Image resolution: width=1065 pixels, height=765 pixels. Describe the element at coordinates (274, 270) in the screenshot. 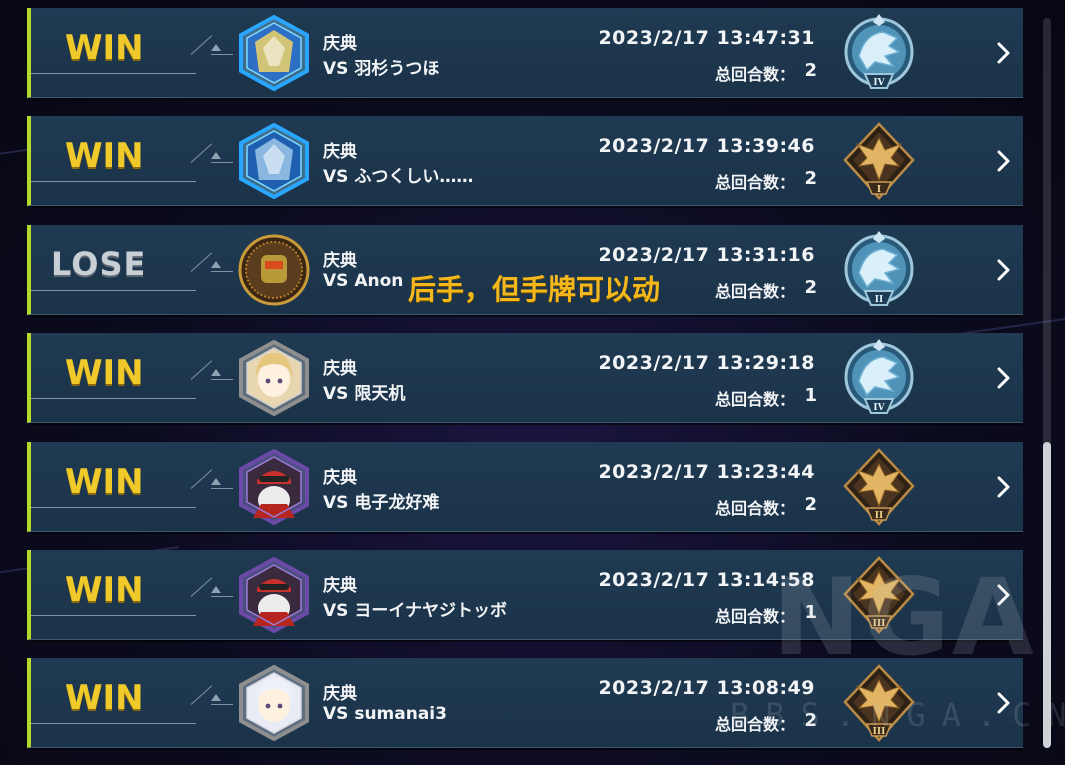

I see `robot-emblem-avatar` at that location.